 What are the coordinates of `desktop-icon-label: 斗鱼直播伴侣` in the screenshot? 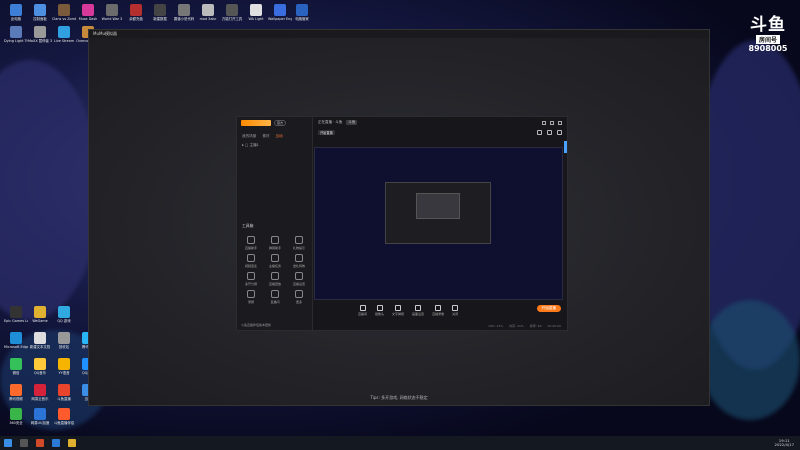 It's located at (64, 423).